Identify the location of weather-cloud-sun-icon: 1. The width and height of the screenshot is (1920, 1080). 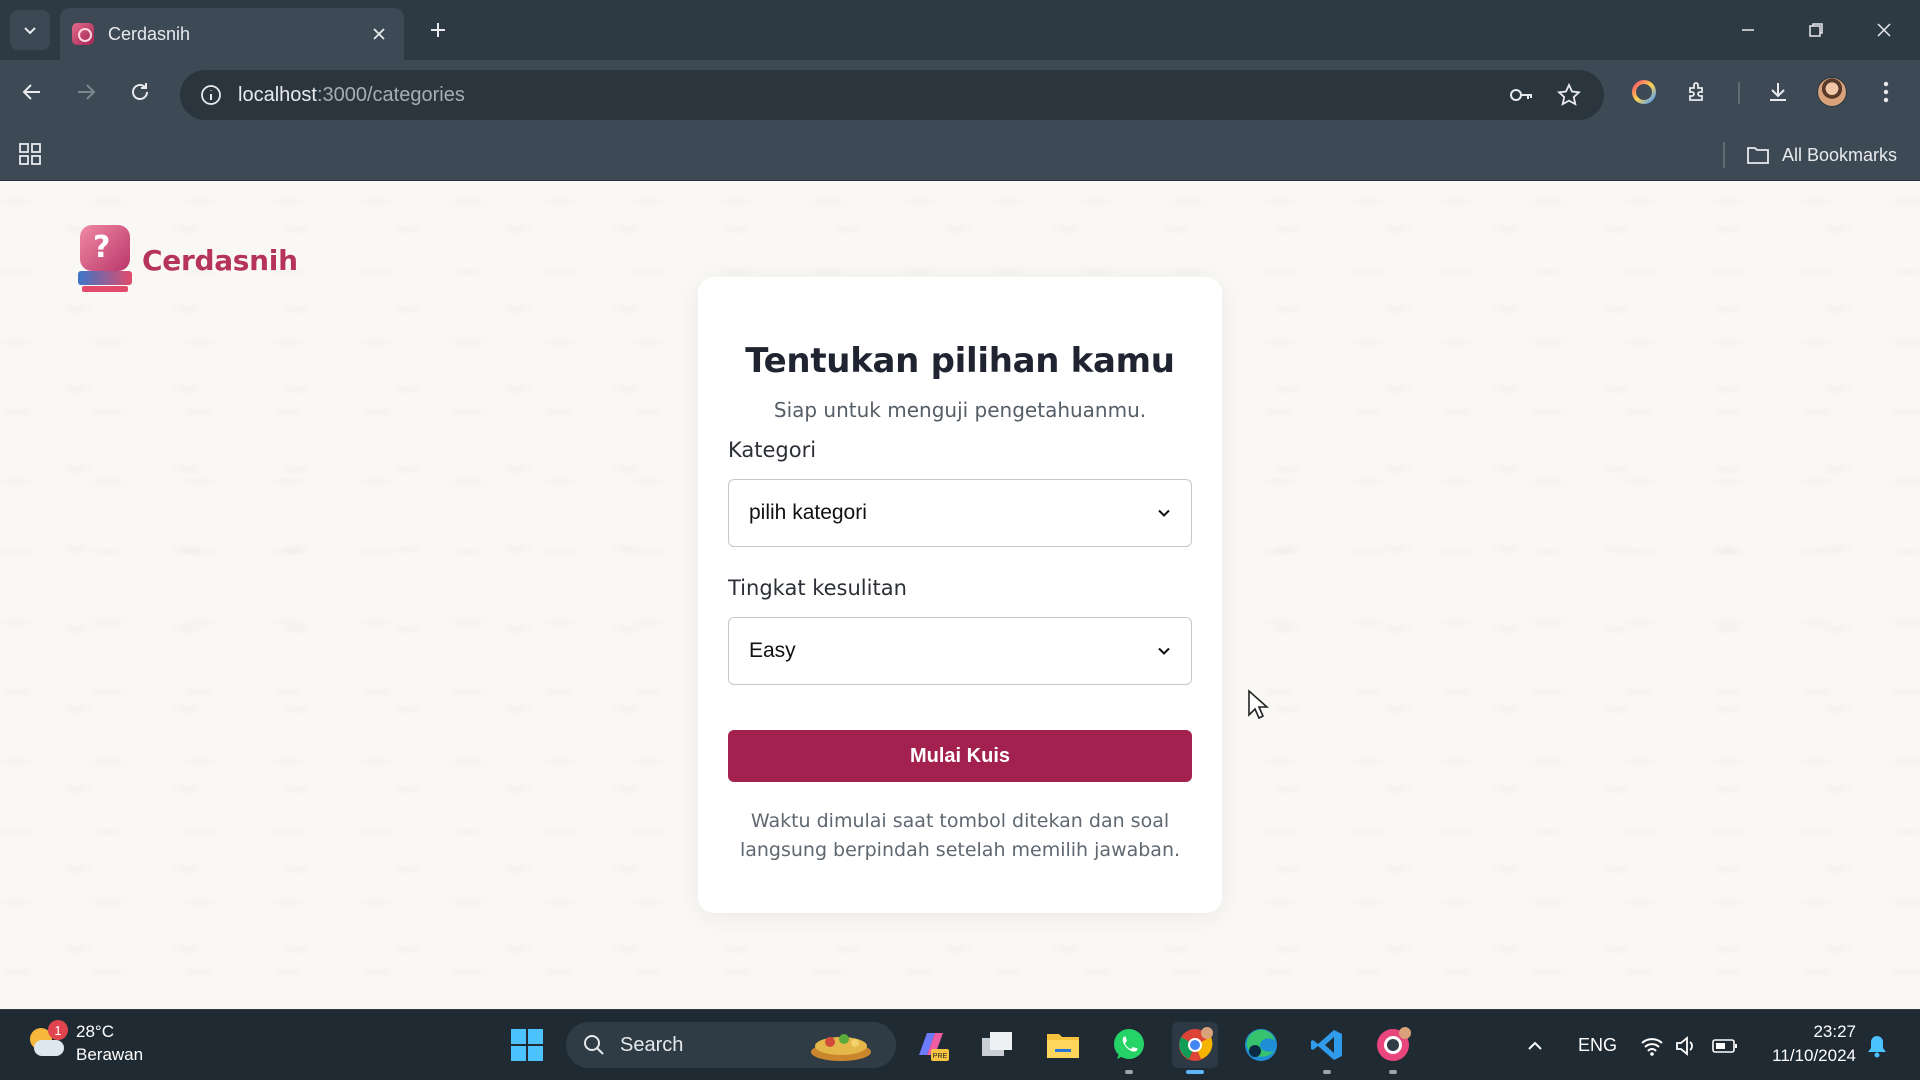
(47, 1041).